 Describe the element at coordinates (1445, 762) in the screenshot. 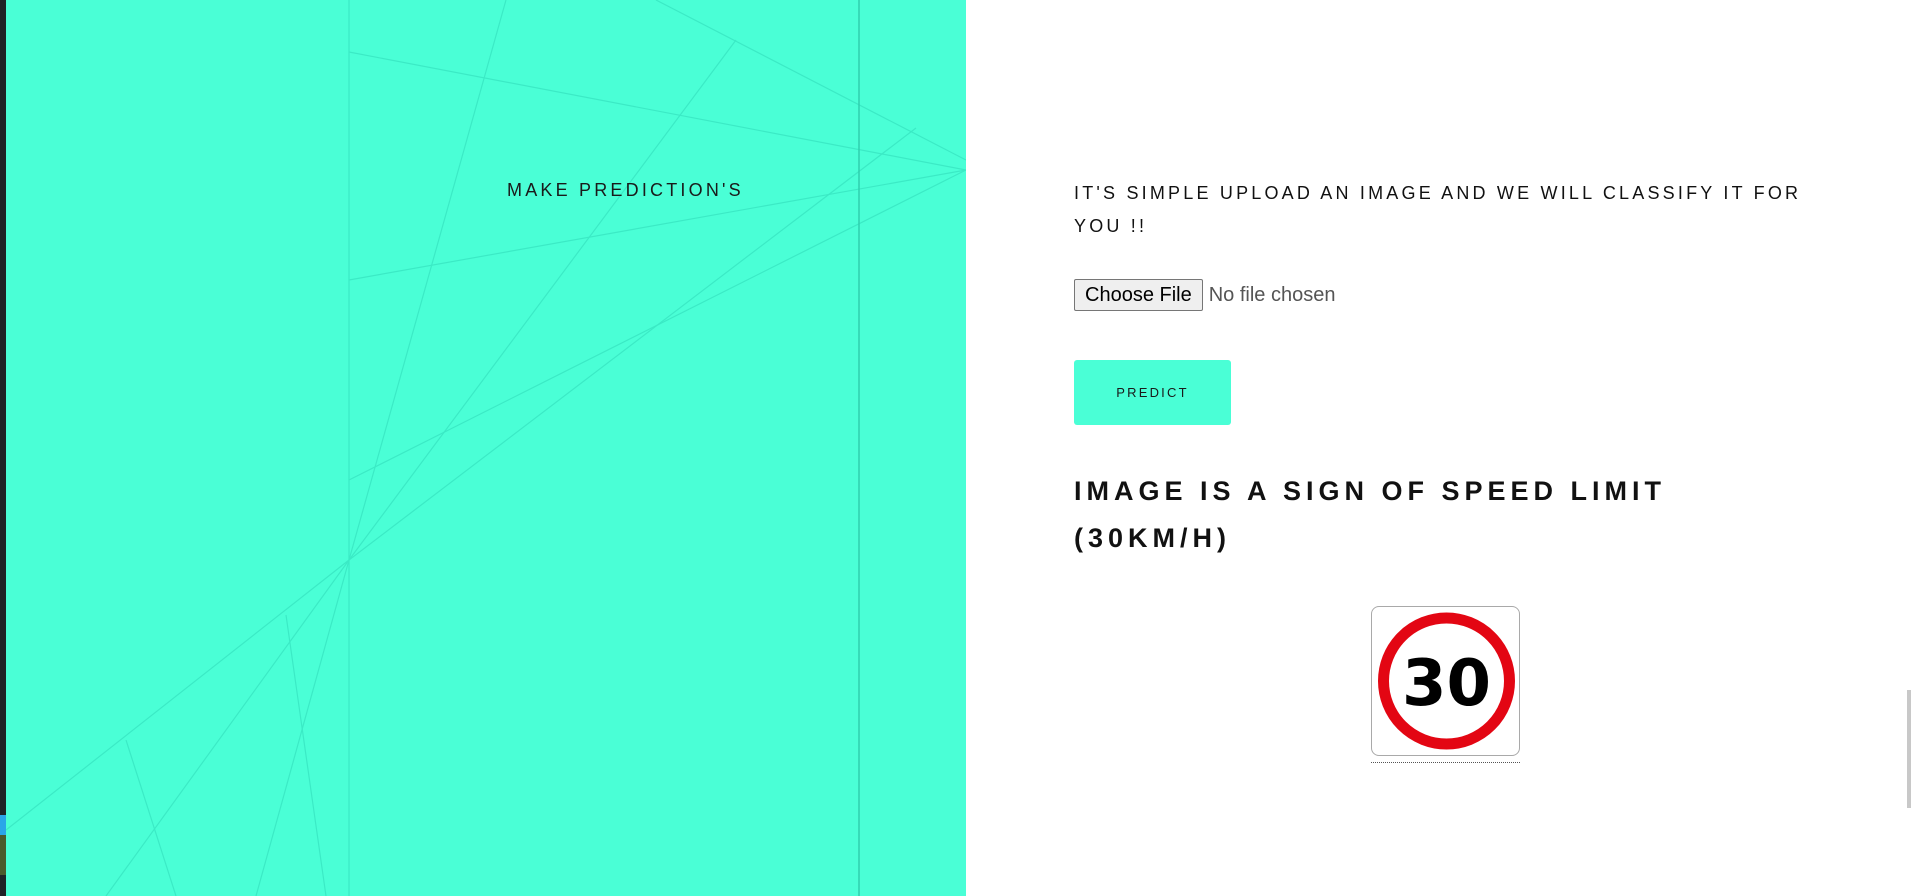

I see `image-underline` at that location.